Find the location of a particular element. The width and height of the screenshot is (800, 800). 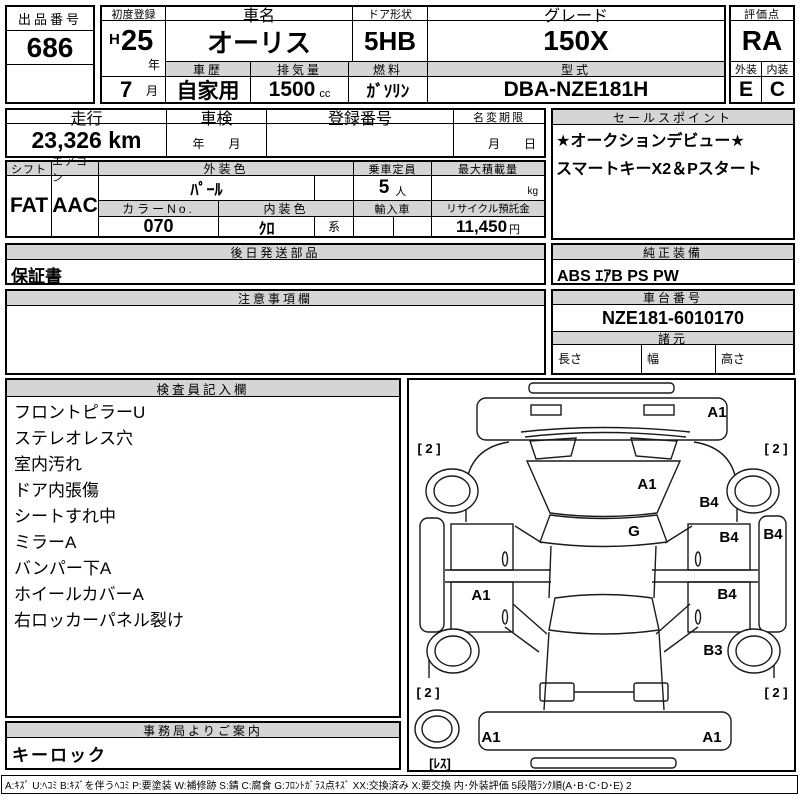

inspector-note-item: 右ロッカーパネル裂け is located at coordinates (99, 620).